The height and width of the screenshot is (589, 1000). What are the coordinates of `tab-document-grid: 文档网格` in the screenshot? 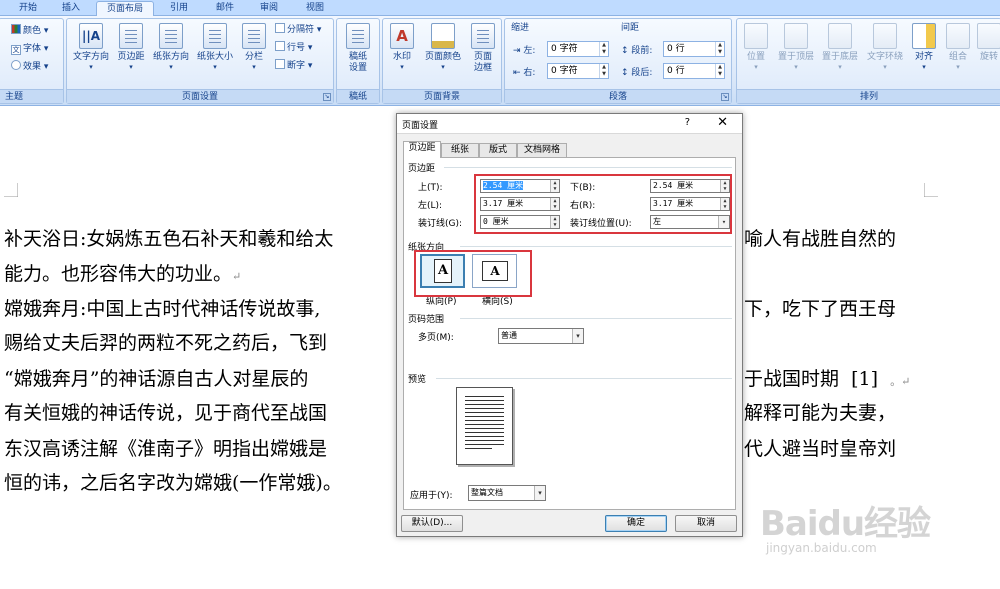 It's located at (542, 150).